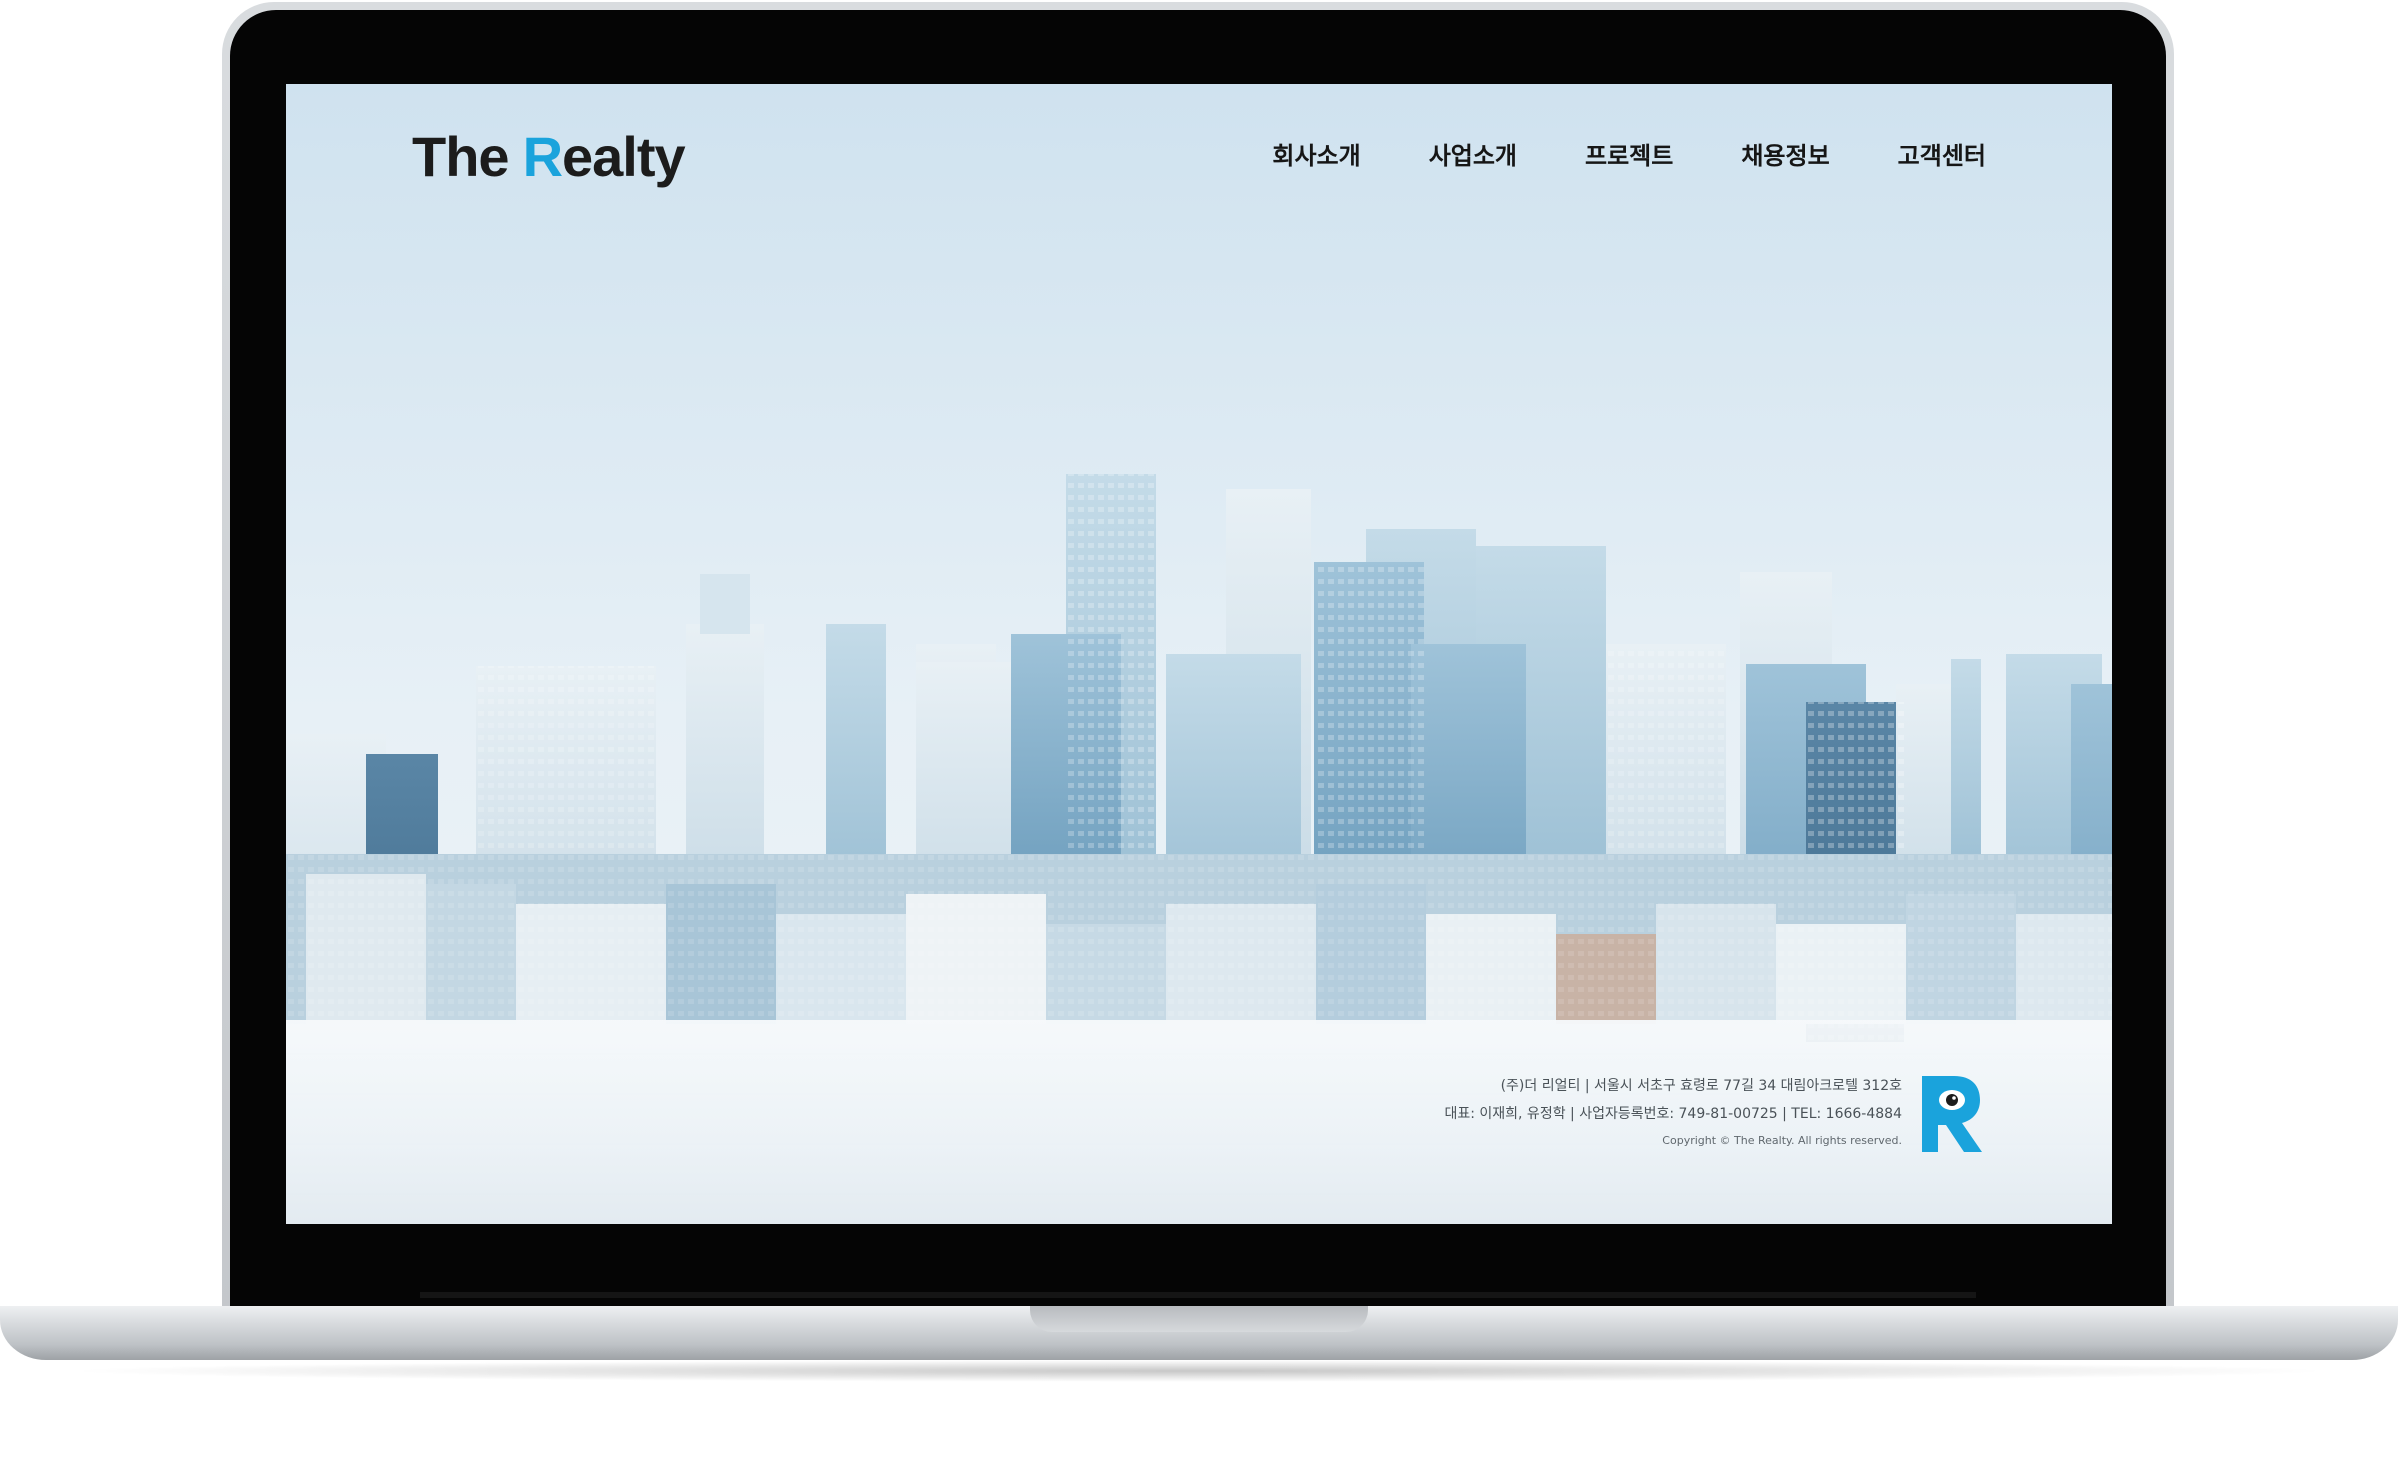 Image resolution: width=2398 pixels, height=1482 pixels. What do you see at coordinates (624, 156) in the screenshot?
I see `logo-text-ealty: ealty` at bounding box center [624, 156].